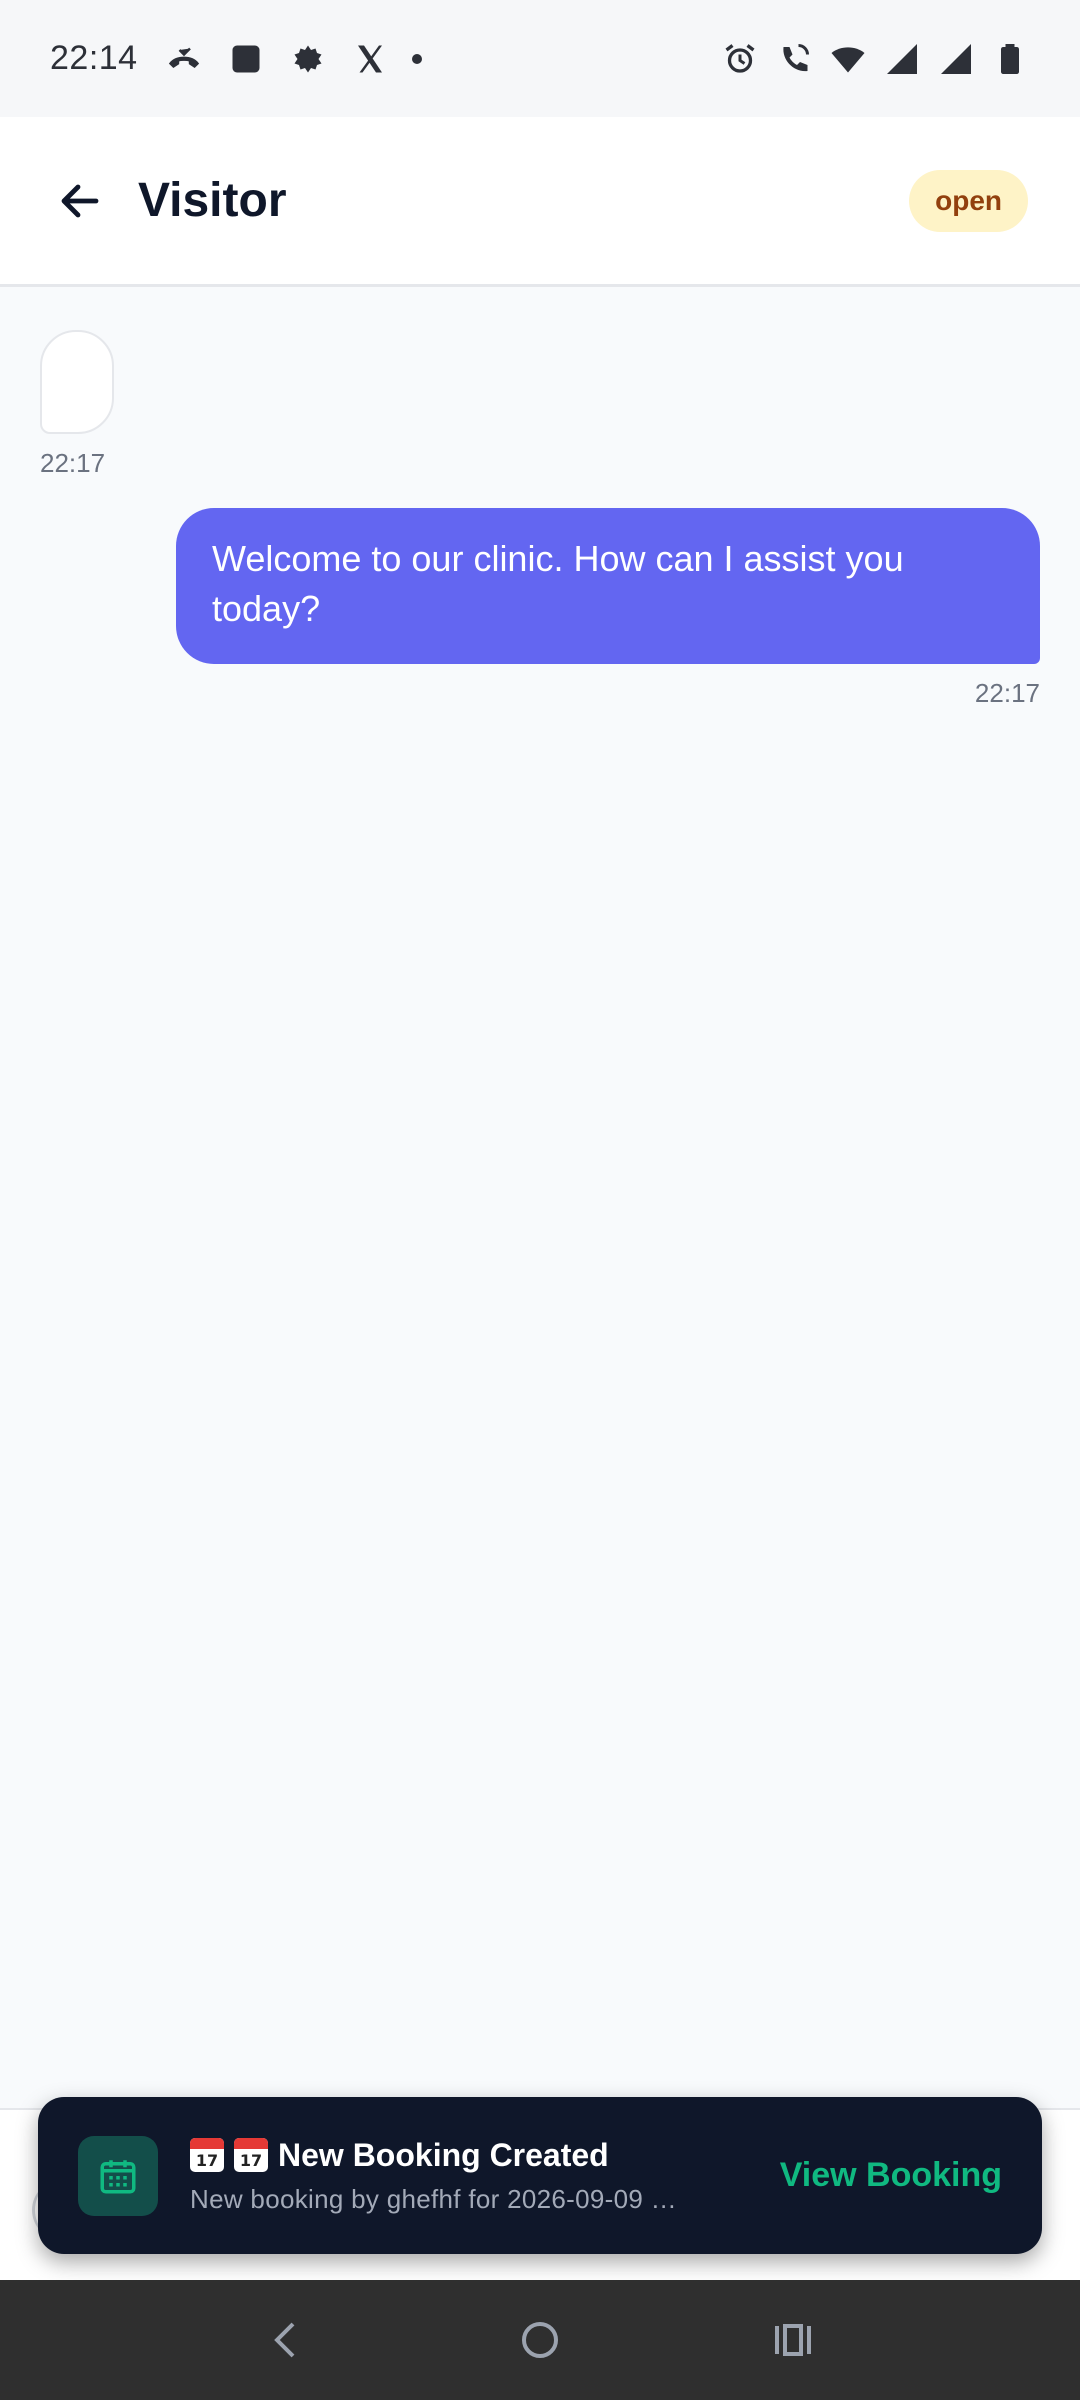 This screenshot has height=2400, width=1080. What do you see at coordinates (740, 59) in the screenshot?
I see `alarm-icon` at bounding box center [740, 59].